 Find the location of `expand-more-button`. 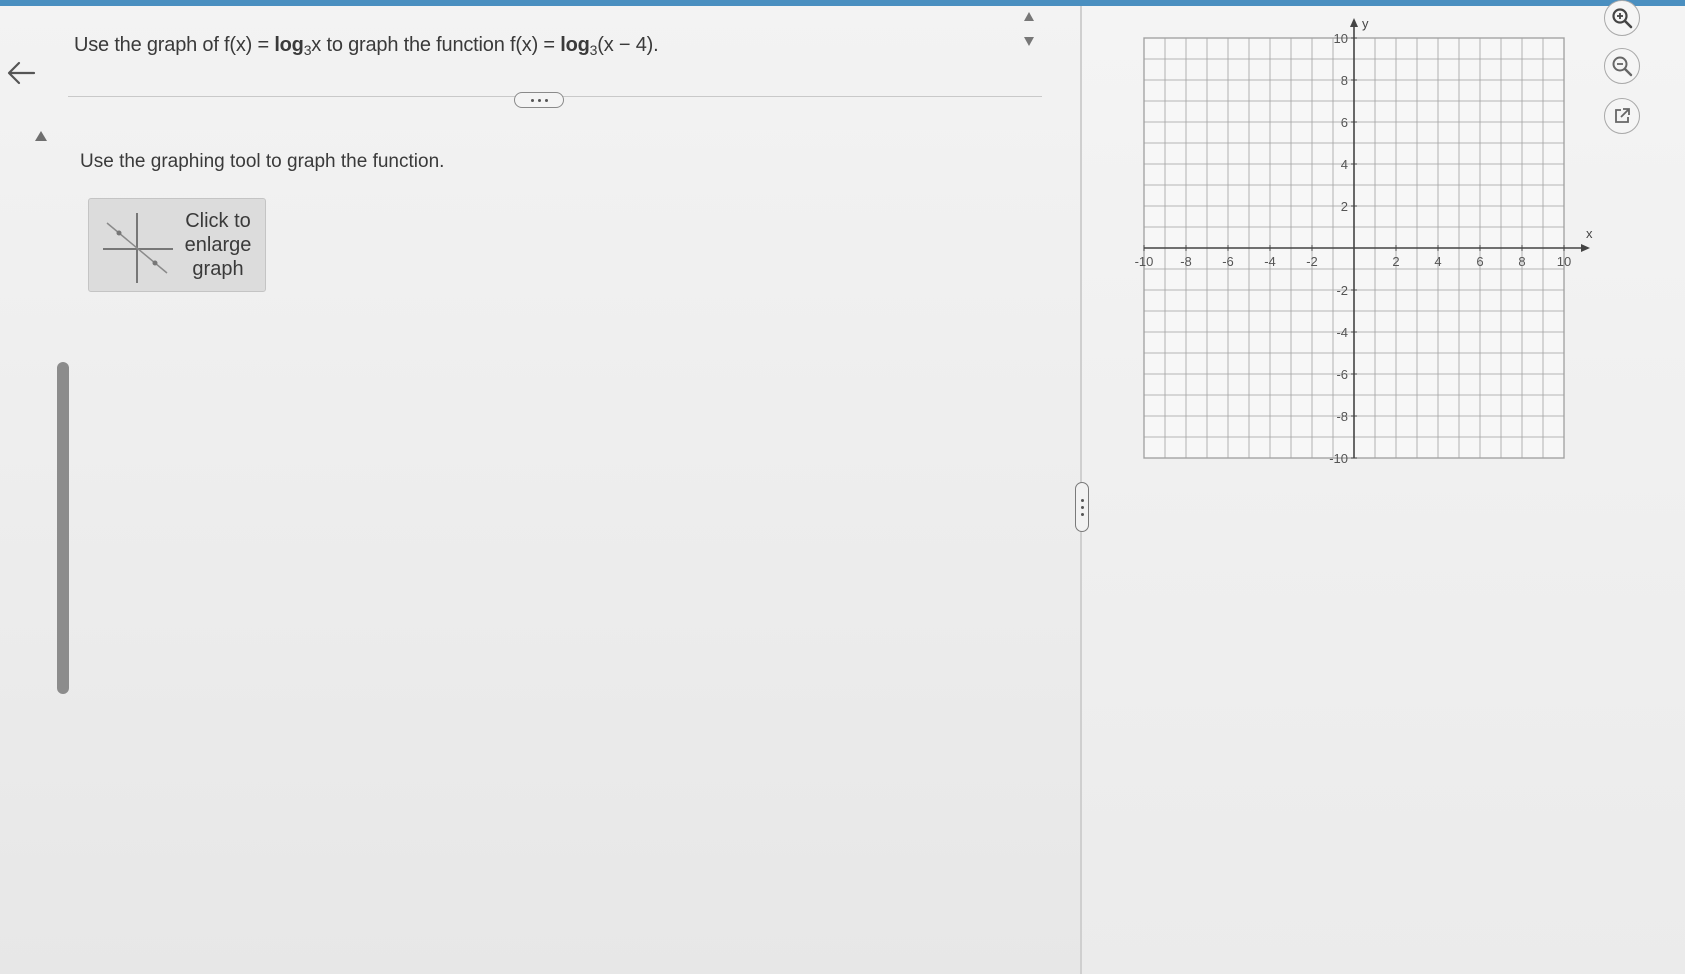

expand-more-button is located at coordinates (539, 100).